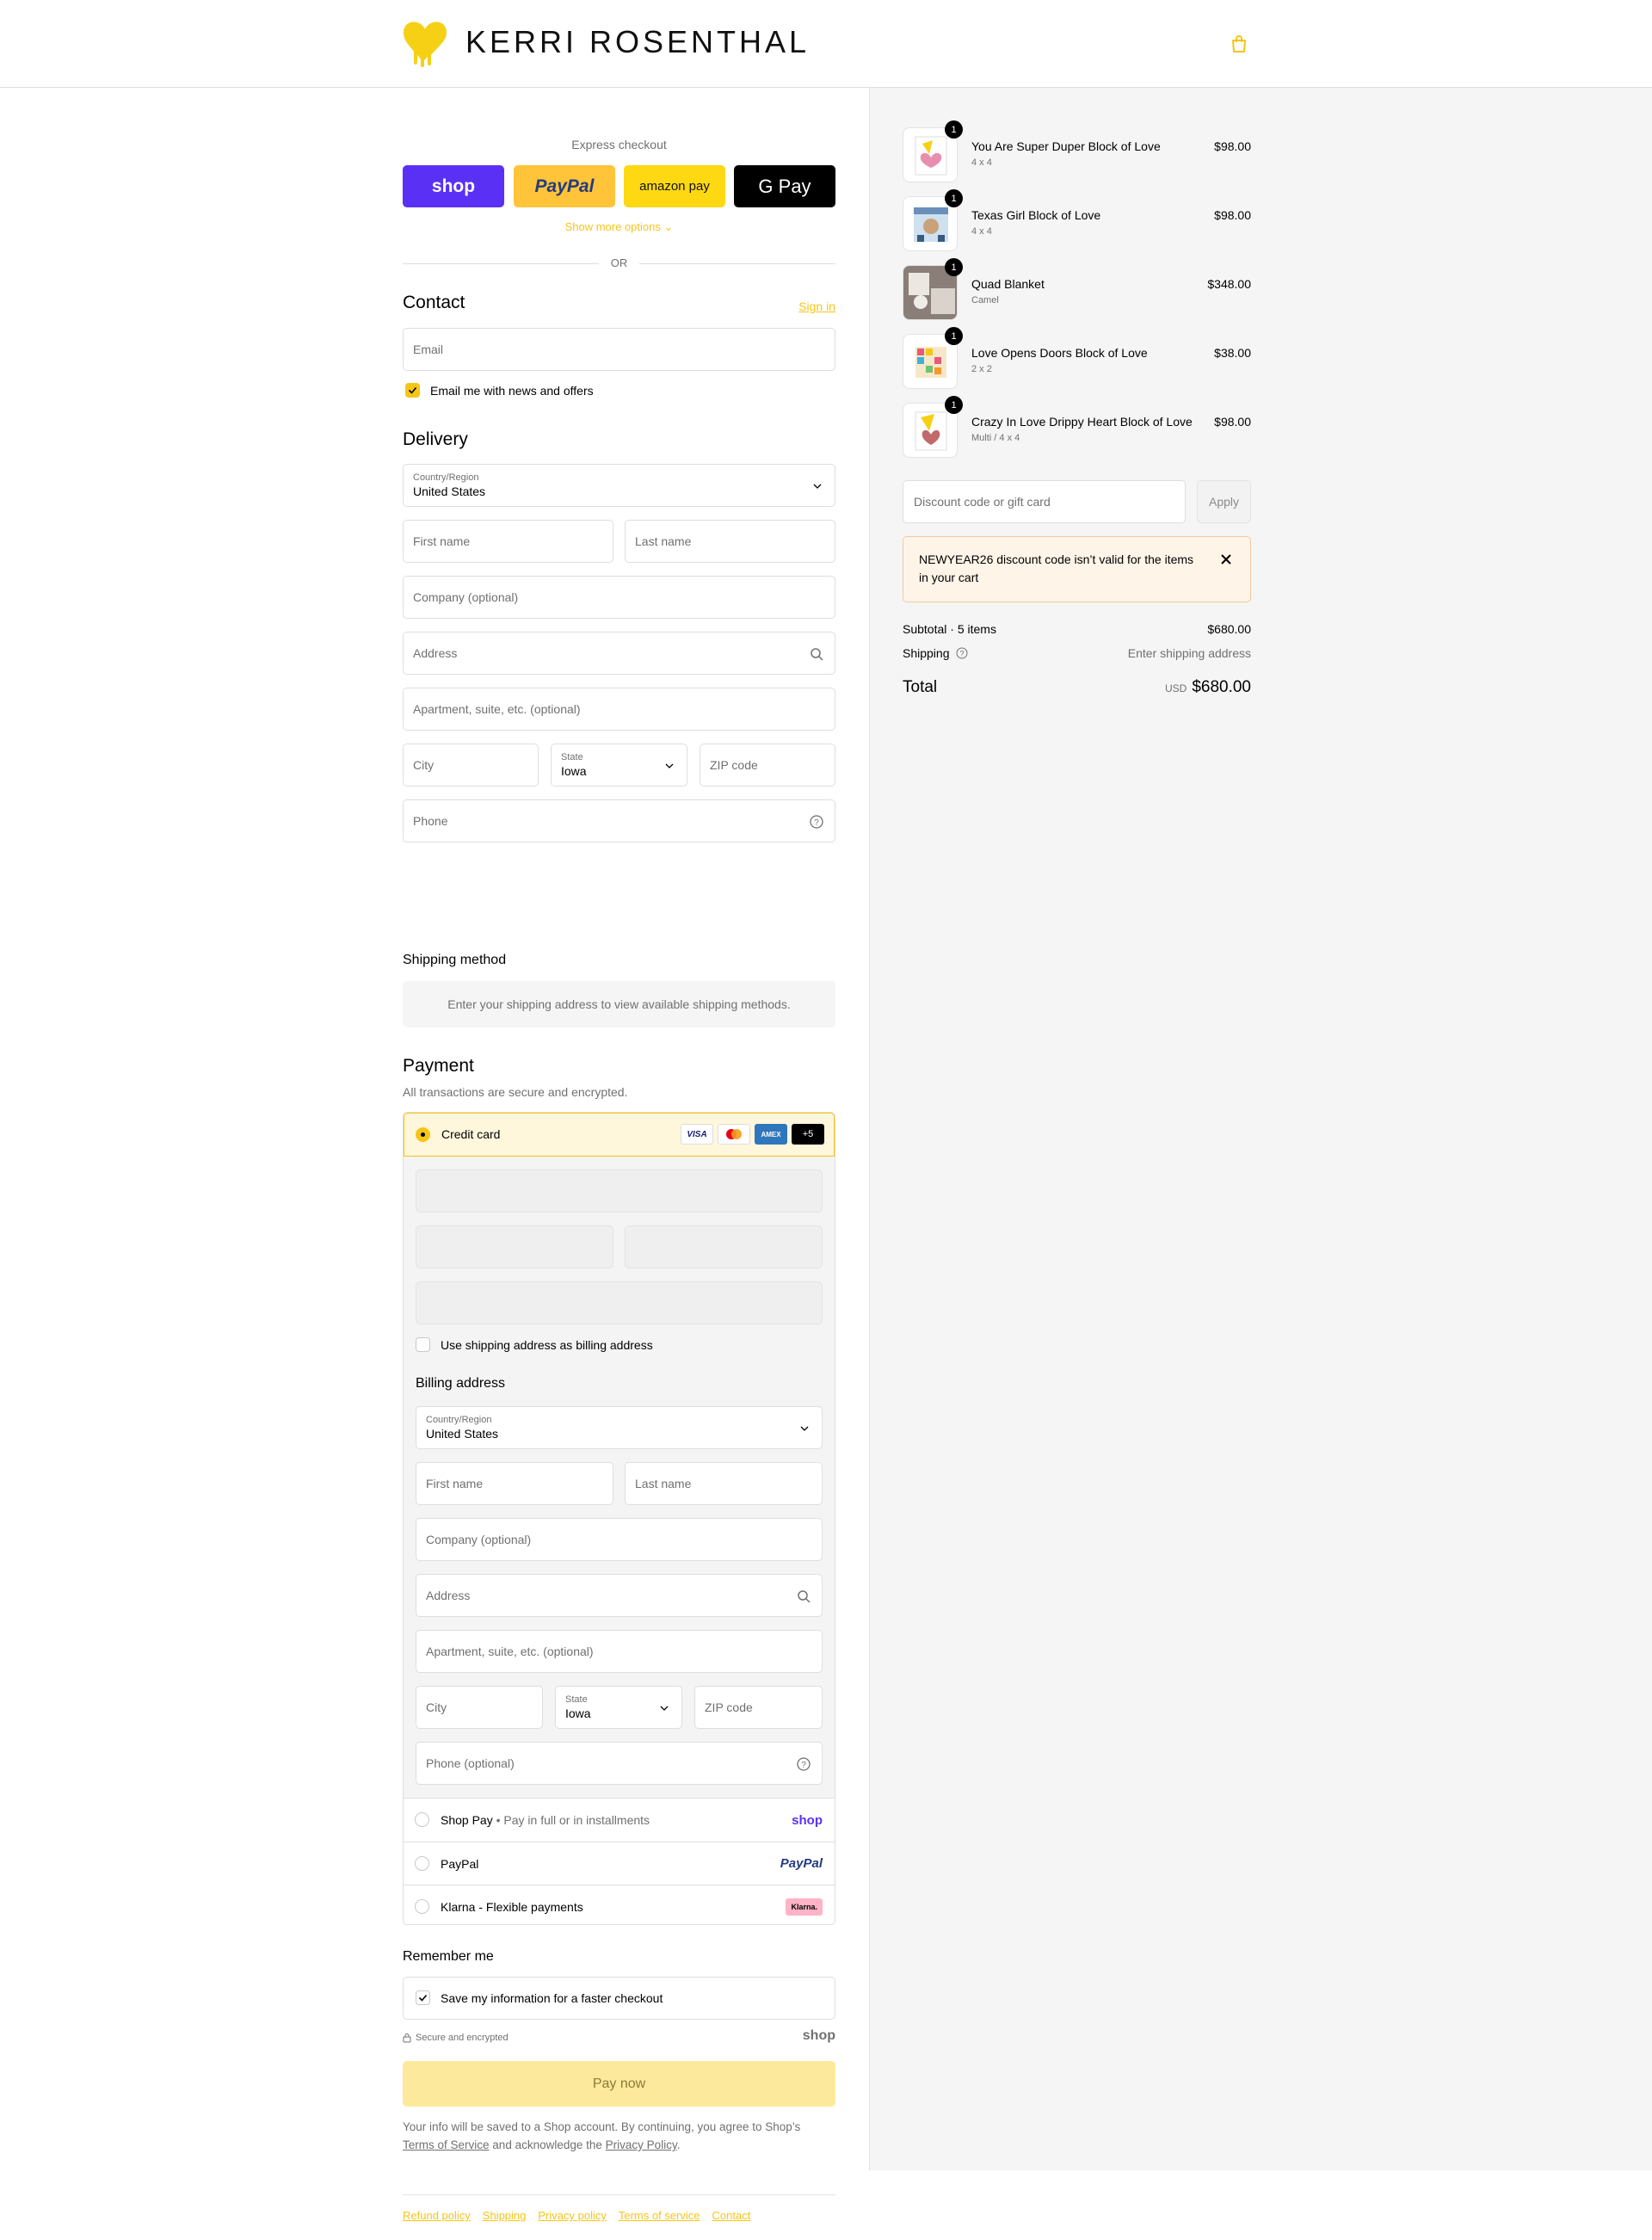 The width and height of the screenshot is (1652, 2240). What do you see at coordinates (1077, 629) in the screenshot?
I see `subtotal-row: Subtotal · 5 items $680.00` at bounding box center [1077, 629].